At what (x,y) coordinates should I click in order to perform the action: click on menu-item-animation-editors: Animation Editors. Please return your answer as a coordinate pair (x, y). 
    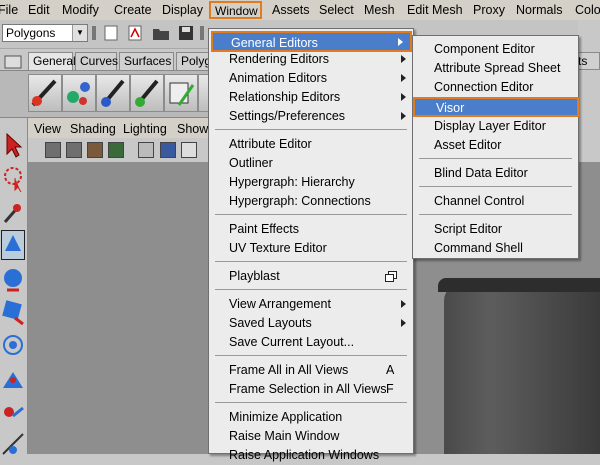
    Looking at the image, I should click on (311, 78).